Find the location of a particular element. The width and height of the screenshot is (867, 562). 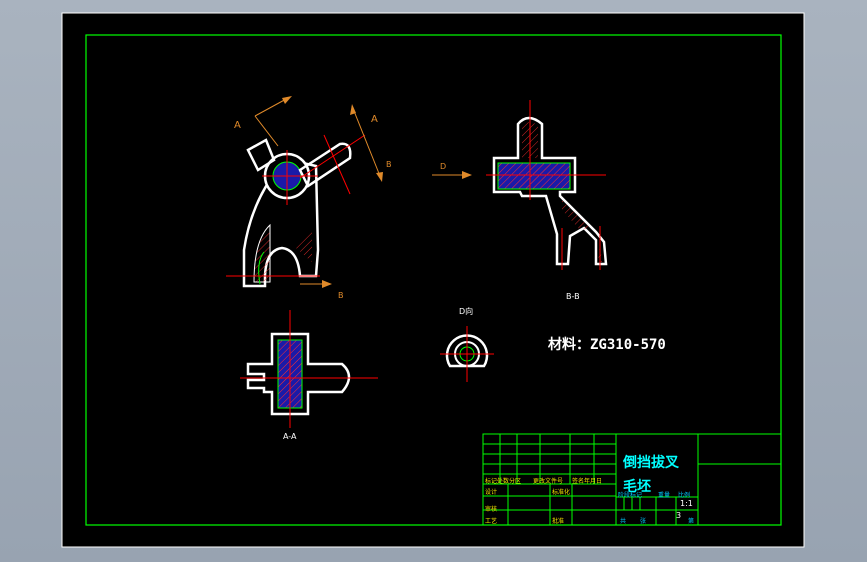

title-block-label-12: 张 is located at coordinates (643, 521).